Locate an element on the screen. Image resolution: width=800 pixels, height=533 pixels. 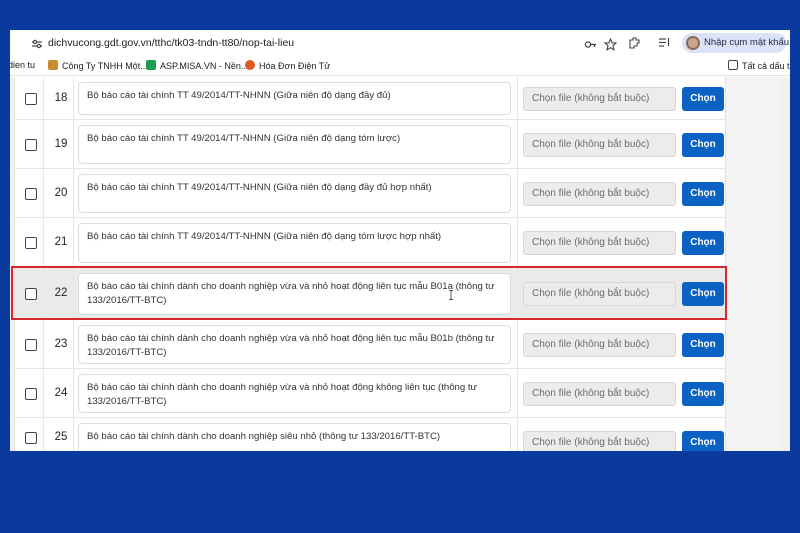
bookmark-item: dien tu is located at coordinates (22, 65).